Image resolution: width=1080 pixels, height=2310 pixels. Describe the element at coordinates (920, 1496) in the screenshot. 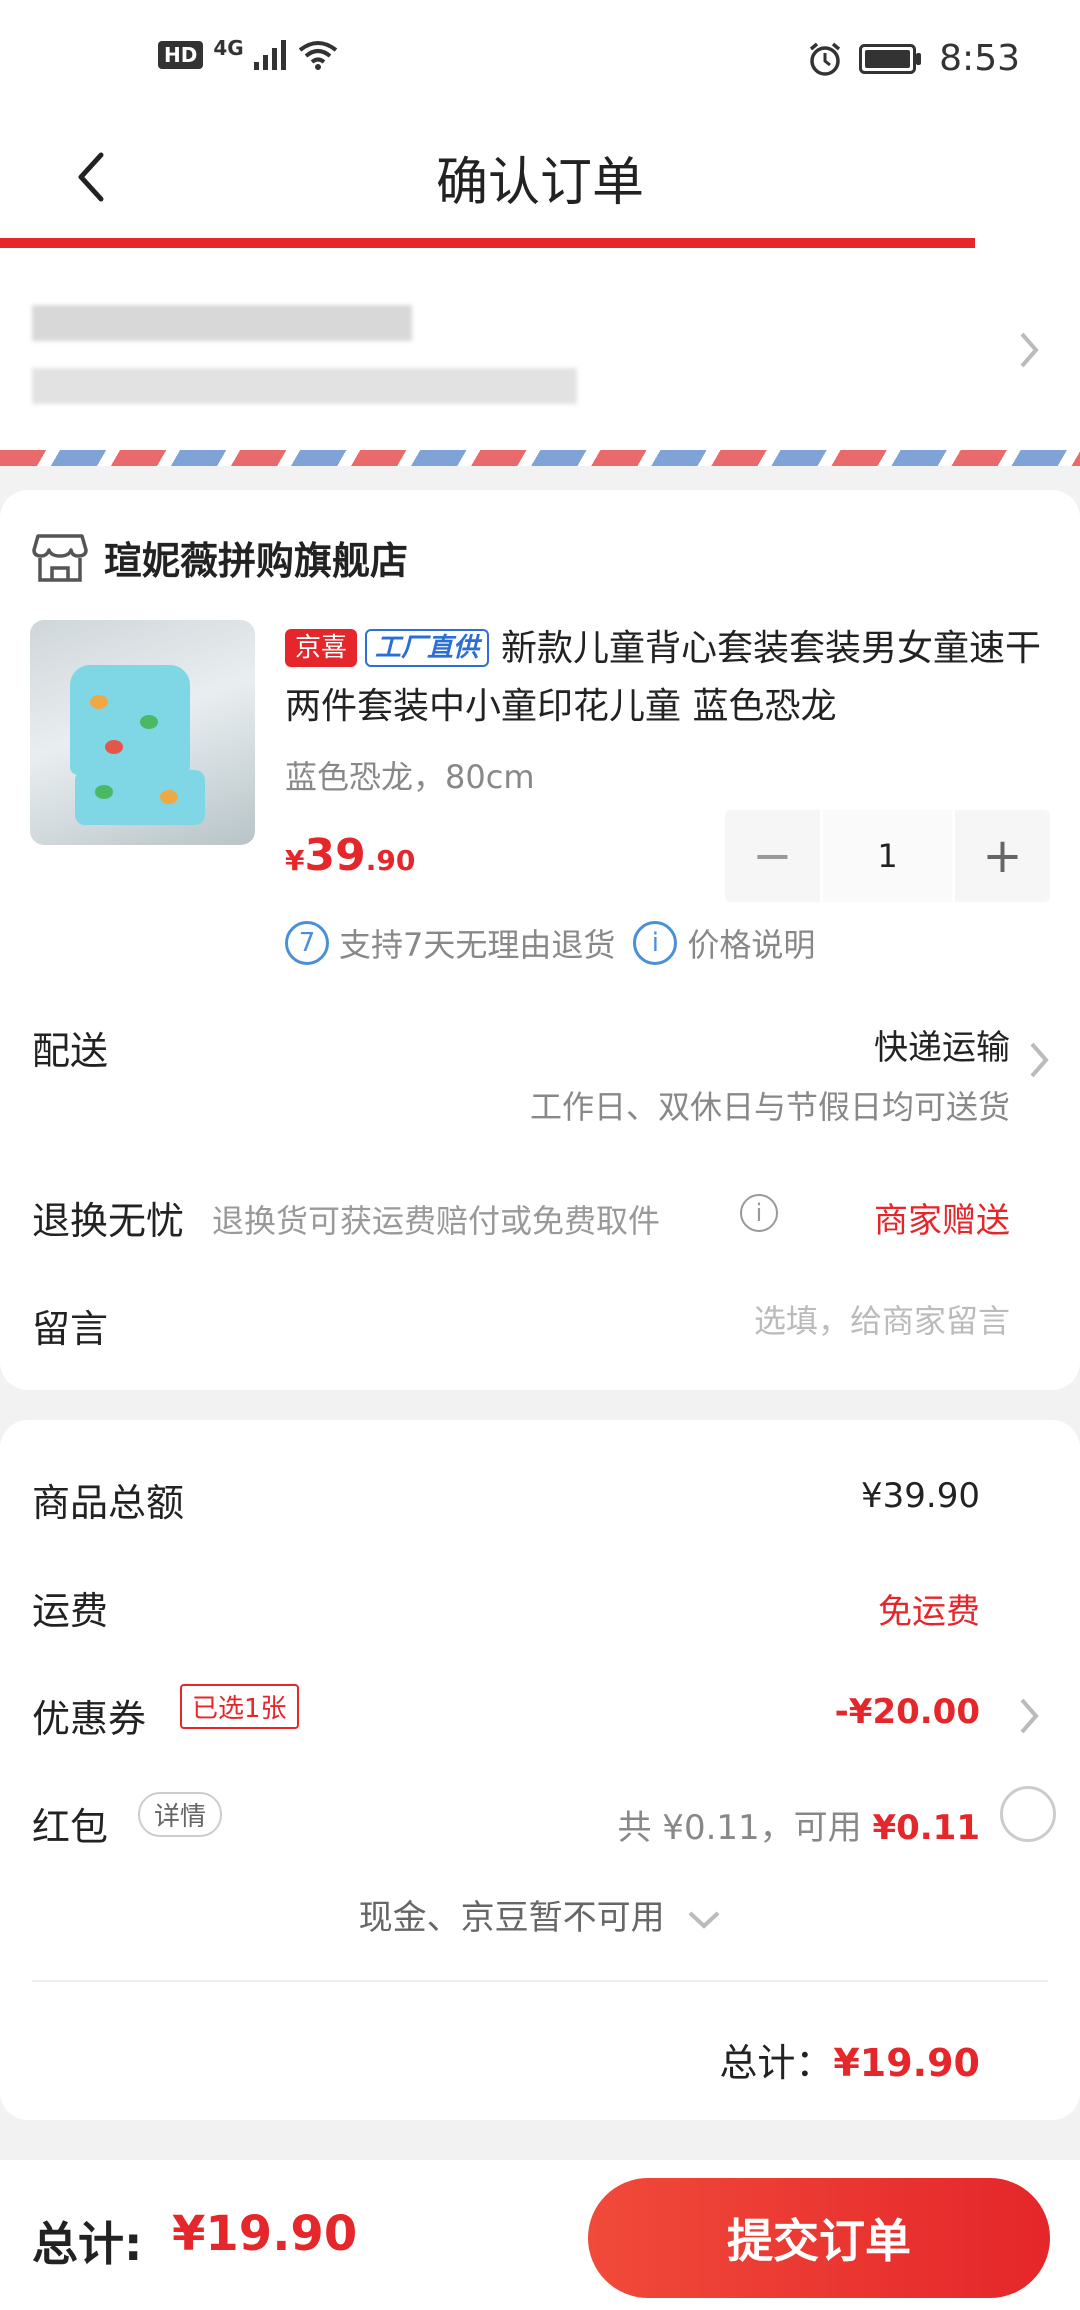

I see `subtotal-value: ¥39.90` at that location.